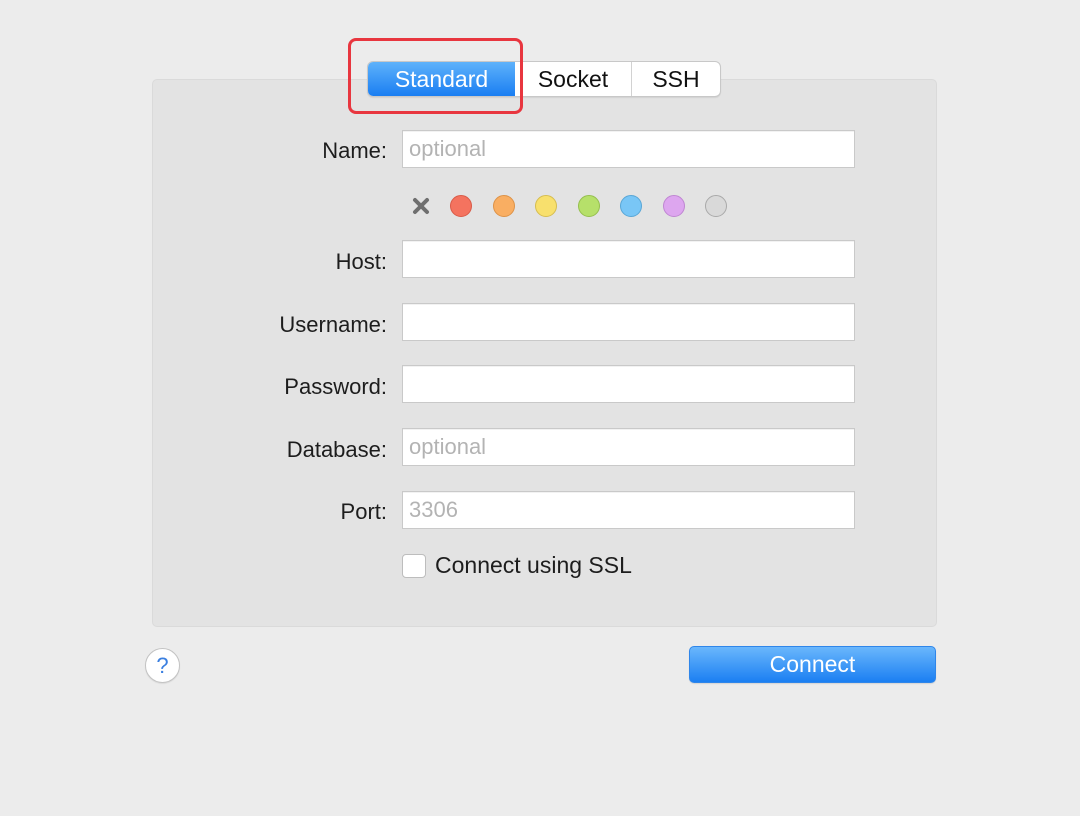 The image size is (1080, 816). What do you see at coordinates (628, 149) in the screenshot?
I see `name-field` at bounding box center [628, 149].